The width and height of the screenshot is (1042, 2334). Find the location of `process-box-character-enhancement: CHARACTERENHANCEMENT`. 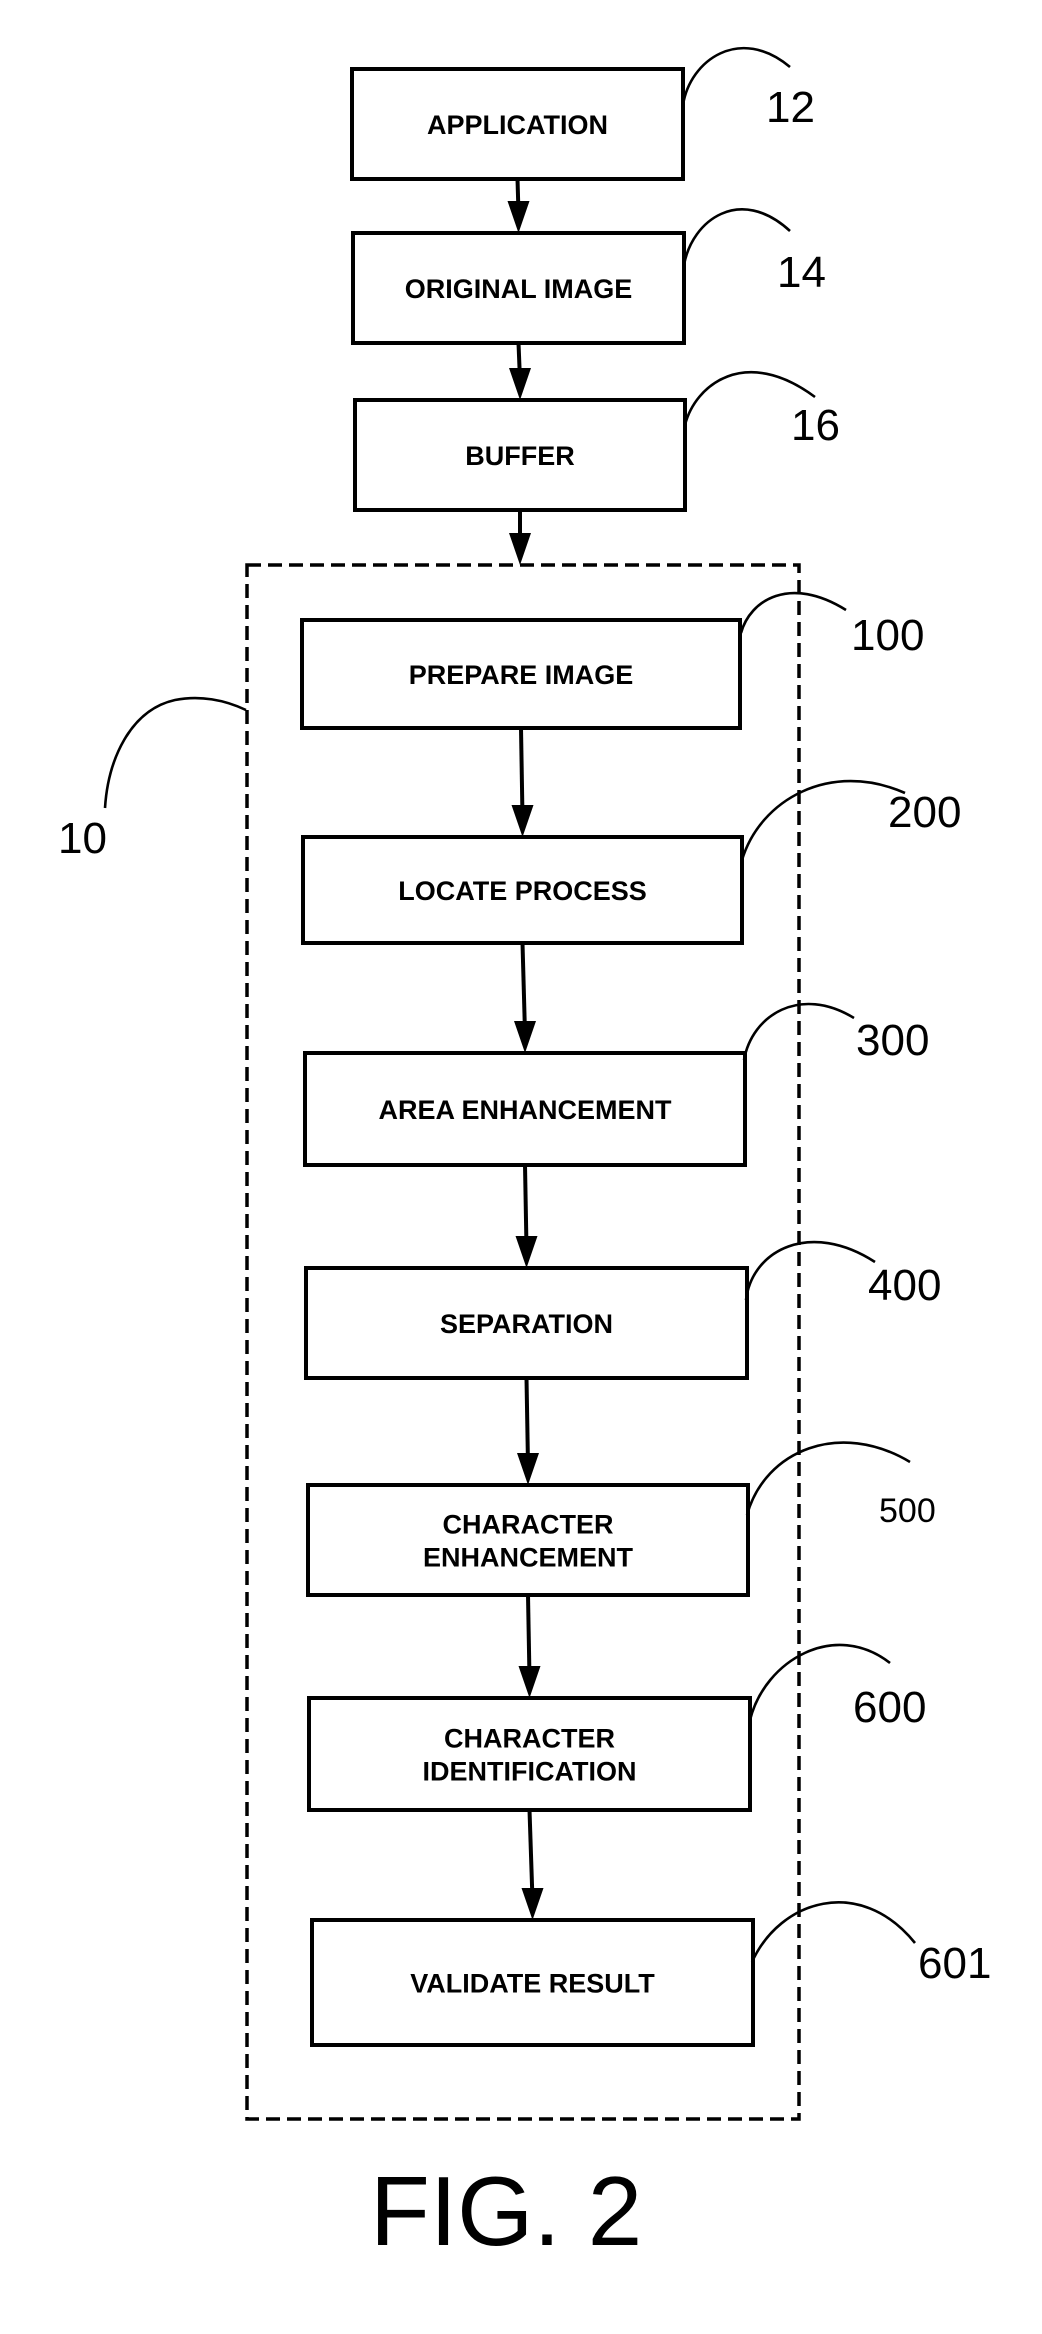

process-box-character-enhancement: CHARACTERENHANCEMENT is located at coordinates (528, 1540).